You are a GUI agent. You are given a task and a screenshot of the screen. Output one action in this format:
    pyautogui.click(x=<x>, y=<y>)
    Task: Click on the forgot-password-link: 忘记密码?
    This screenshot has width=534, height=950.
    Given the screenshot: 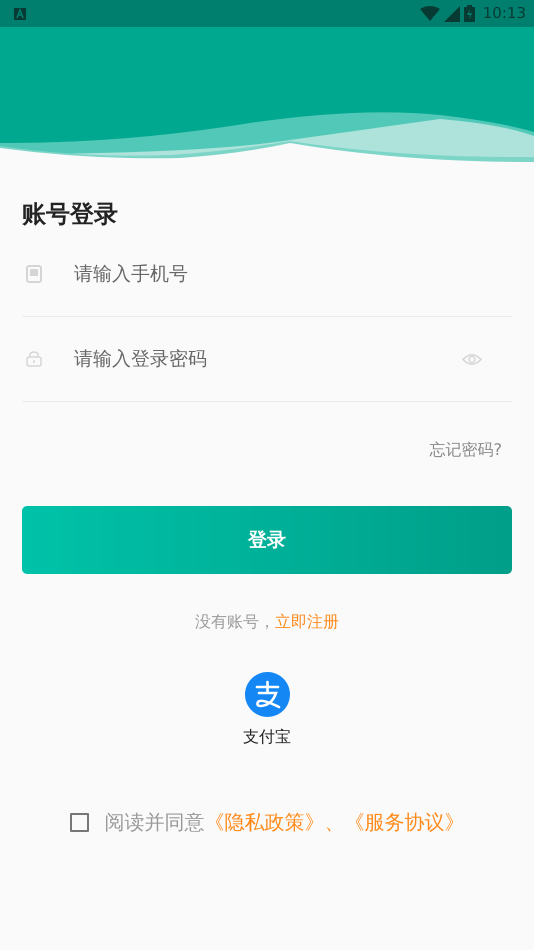 What is the action you would take?
    pyautogui.click(x=466, y=450)
    